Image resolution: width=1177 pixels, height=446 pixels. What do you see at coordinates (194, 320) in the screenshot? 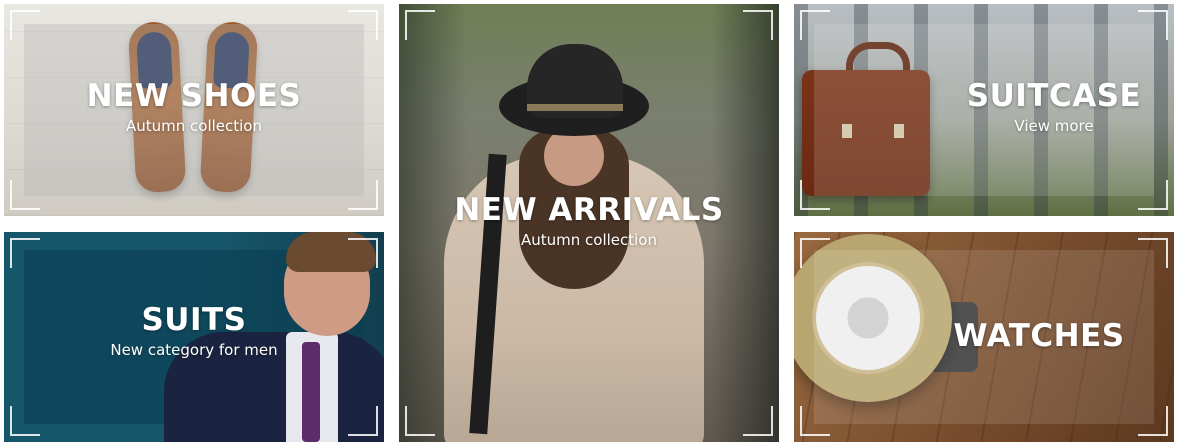
I see `tile-title: SUITS` at bounding box center [194, 320].